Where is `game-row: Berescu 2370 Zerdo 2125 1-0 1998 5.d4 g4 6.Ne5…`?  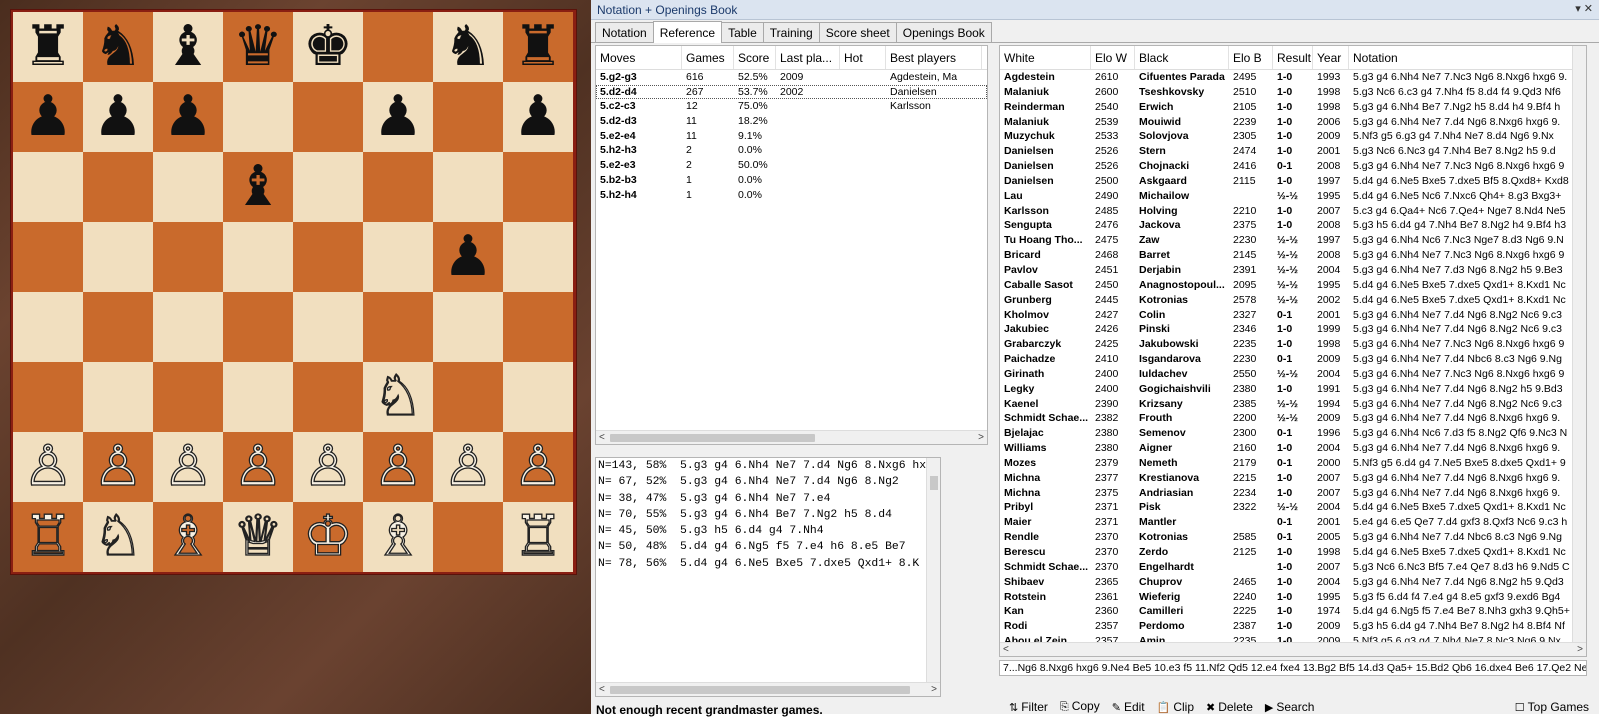 game-row: Berescu 2370 Zerdo 2125 1-0 1998 5.d4 g4 6.Ne5… is located at coordinates (1293, 552).